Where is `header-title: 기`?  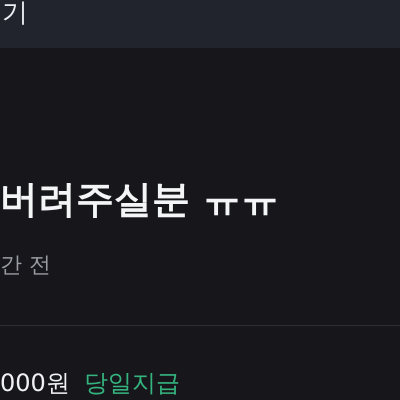 header-title: 기 is located at coordinates (15, 13).